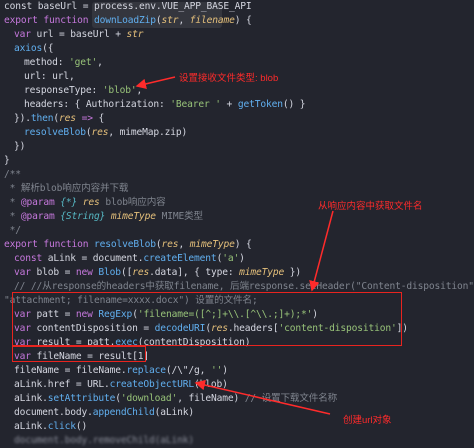 The width and height of the screenshot is (474, 448). I want to click on annotation-response-type: 设置接收文件类型: blob, so click(229, 78).